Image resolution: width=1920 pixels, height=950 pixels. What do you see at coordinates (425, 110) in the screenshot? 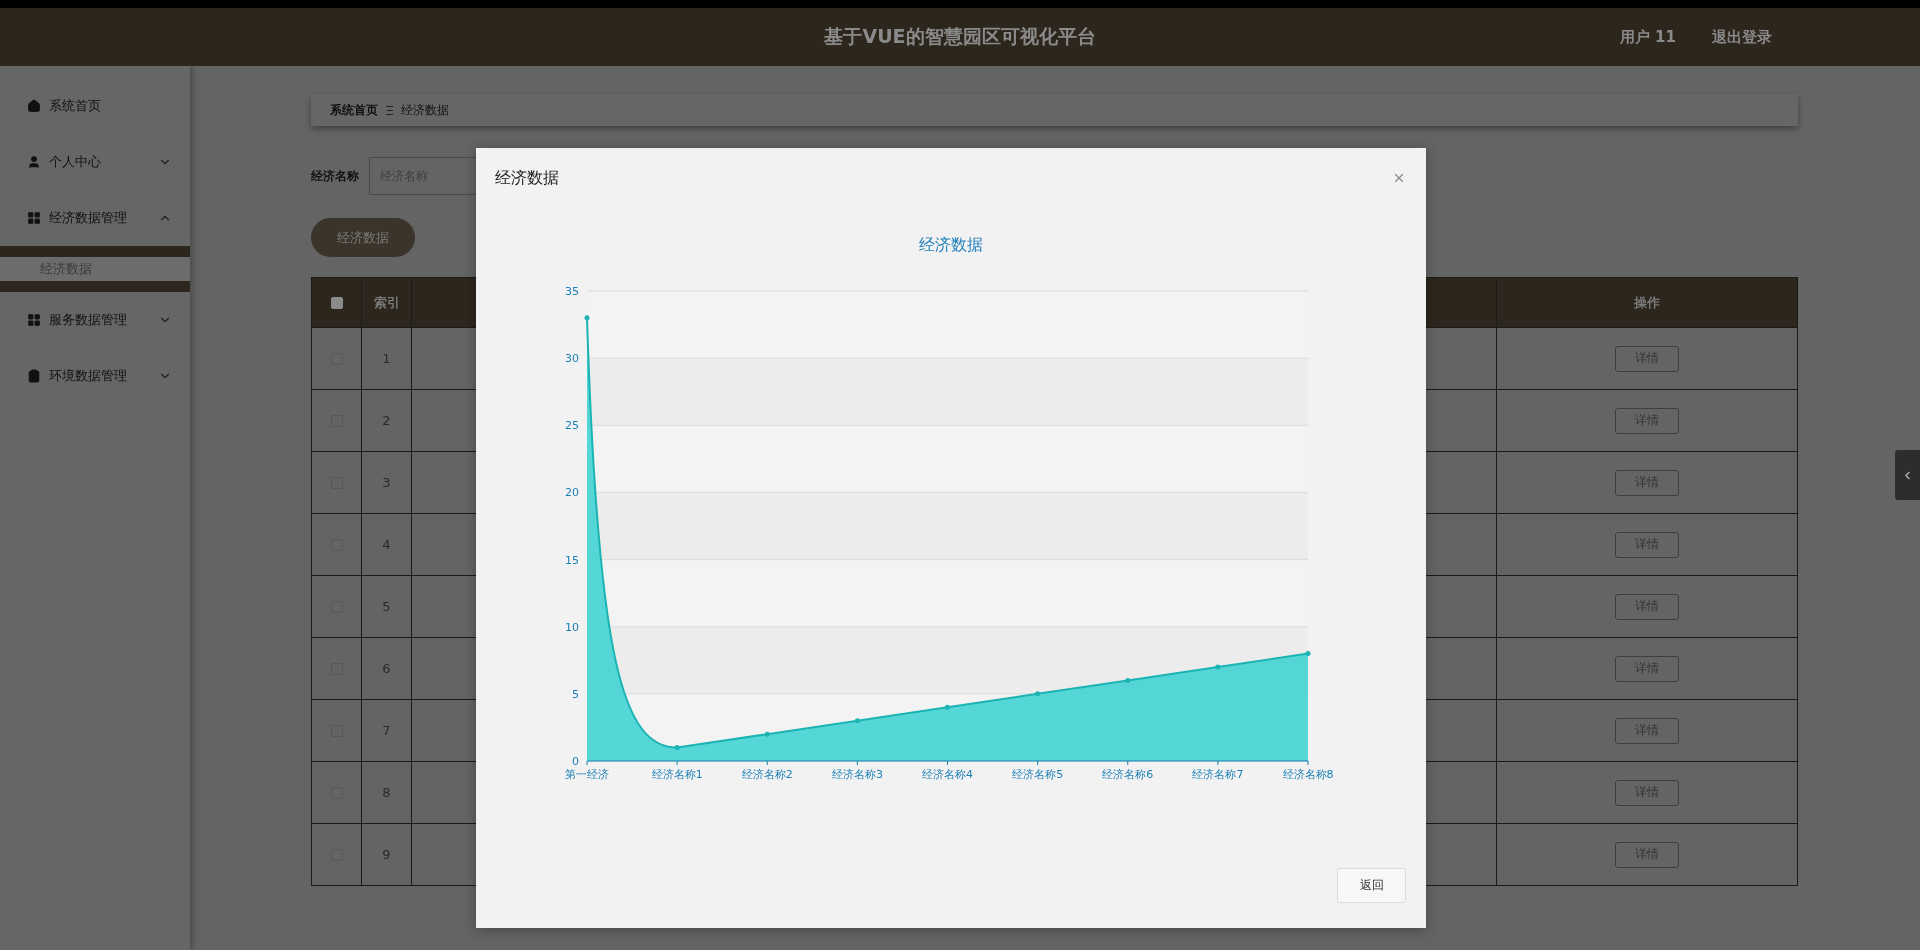
I see `breadcrumb-link: 经济数据` at bounding box center [425, 110].